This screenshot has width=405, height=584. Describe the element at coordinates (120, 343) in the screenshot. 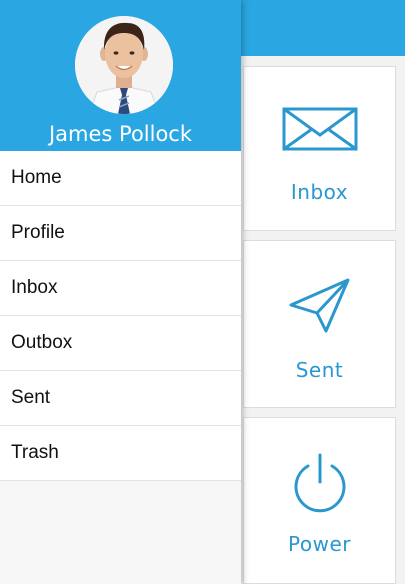

I see `menu-item-outbox: Outbox` at that location.